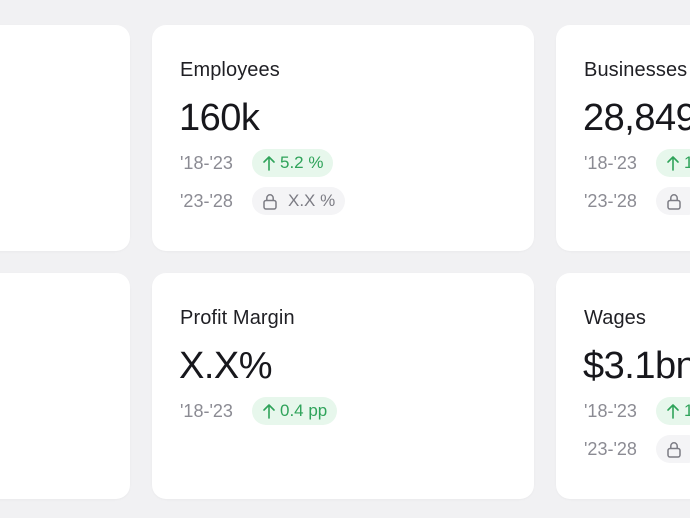 The height and width of the screenshot is (518, 690). Describe the element at coordinates (636, 70) in the screenshot. I see `businesses-label: Businesses` at that location.